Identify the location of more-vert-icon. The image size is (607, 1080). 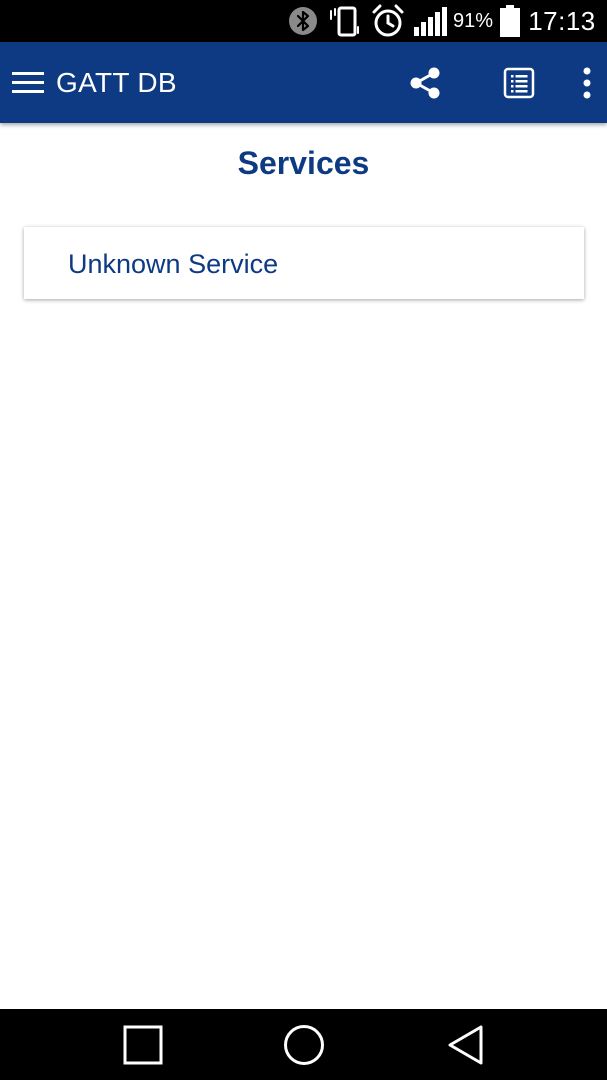
(587, 82).